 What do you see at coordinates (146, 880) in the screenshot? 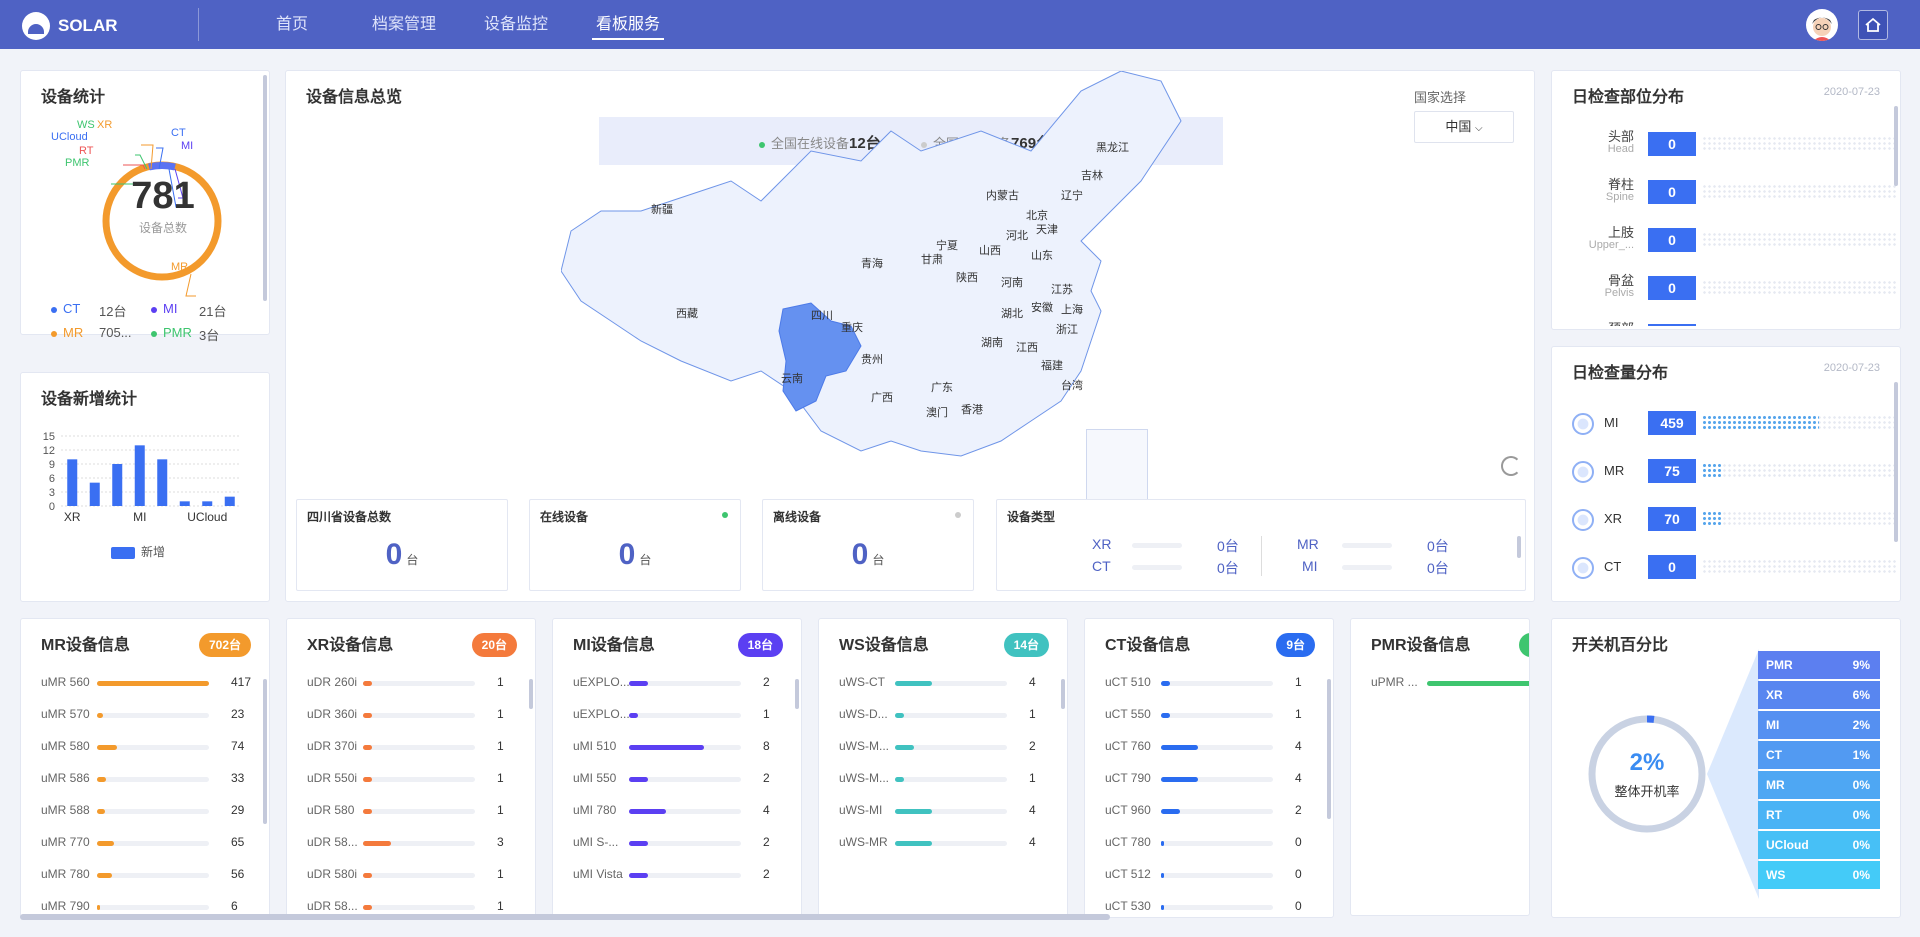
I see `device-model-row: uMR 780 56` at bounding box center [146, 880].